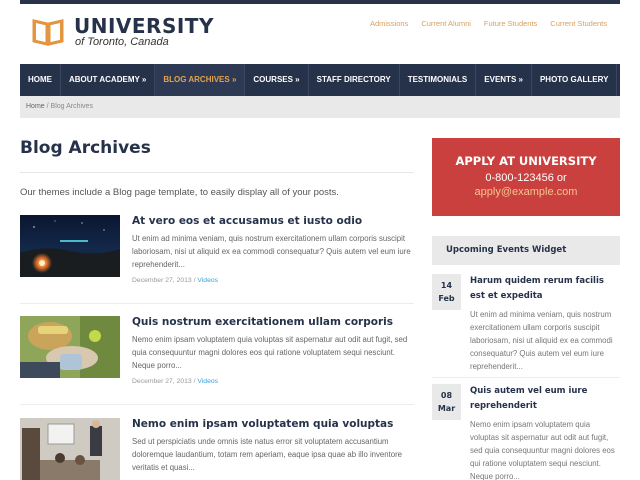 This screenshot has height=480, width=640. Describe the element at coordinates (354, 80) in the screenshot. I see `nav-item-staff-directory: STAFF DIRECTORY` at that location.